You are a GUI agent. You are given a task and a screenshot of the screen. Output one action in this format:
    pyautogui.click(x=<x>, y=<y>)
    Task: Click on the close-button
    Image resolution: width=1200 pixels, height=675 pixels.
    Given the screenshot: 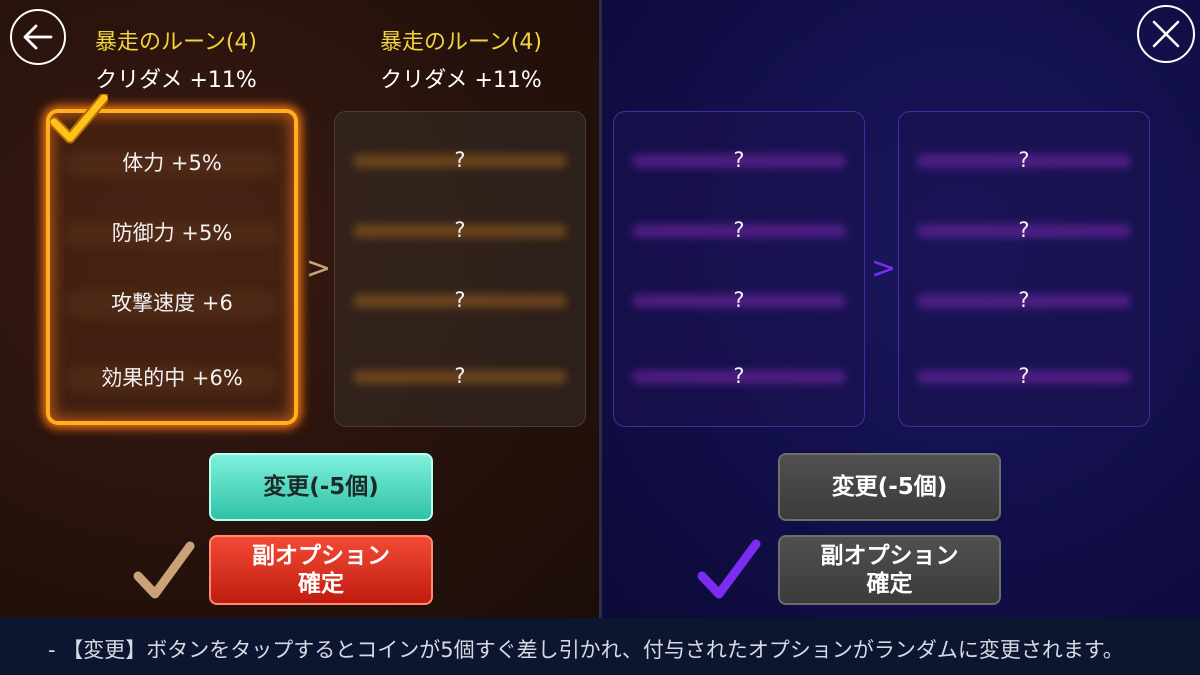 What is the action you would take?
    pyautogui.click(x=1166, y=34)
    